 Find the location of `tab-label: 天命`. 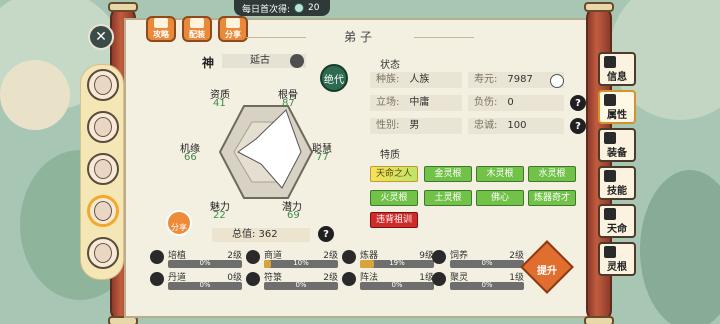

tab-label: 天命 is located at coordinates (617, 229).